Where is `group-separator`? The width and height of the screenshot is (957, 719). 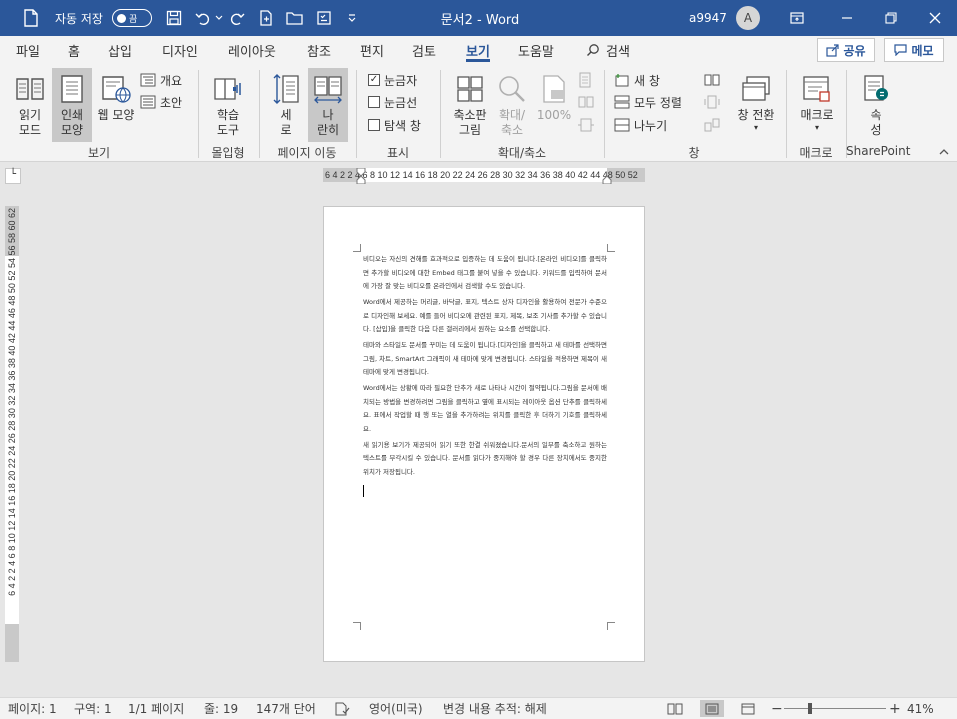 group-separator is located at coordinates (259, 114).